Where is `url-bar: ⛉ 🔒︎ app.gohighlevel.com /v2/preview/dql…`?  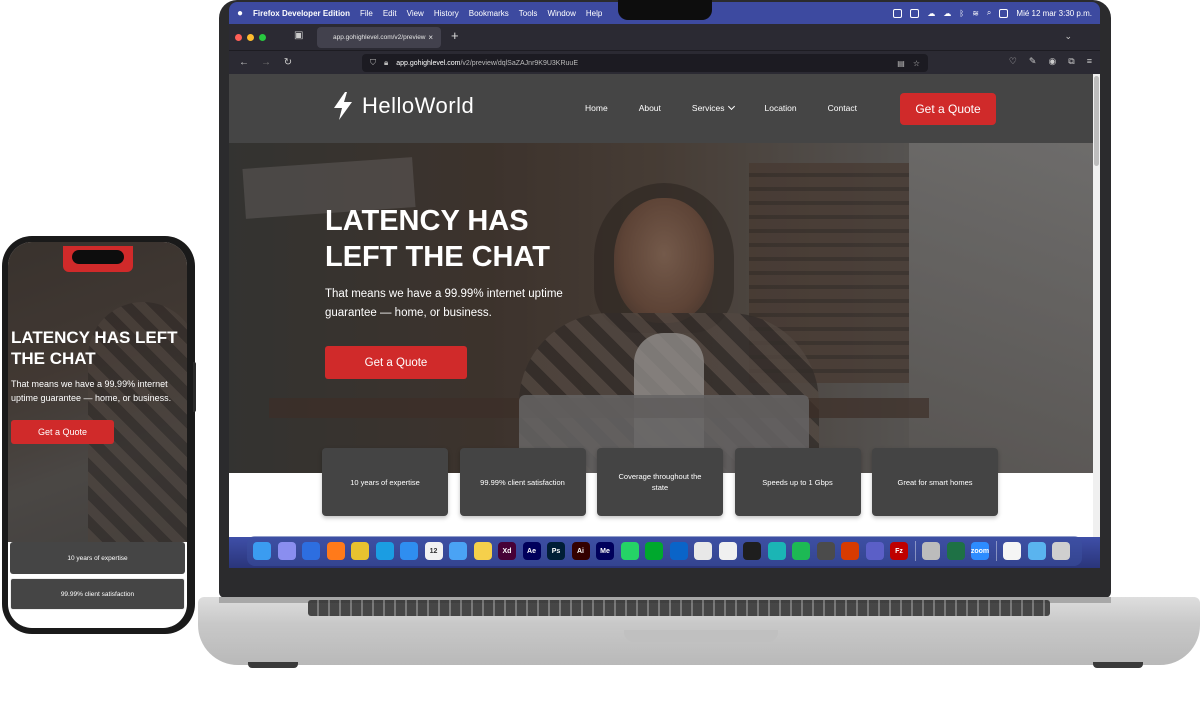
url-bar: ⛉ 🔒︎ app.gohighlevel.com /v2/preview/dql… is located at coordinates (645, 63).